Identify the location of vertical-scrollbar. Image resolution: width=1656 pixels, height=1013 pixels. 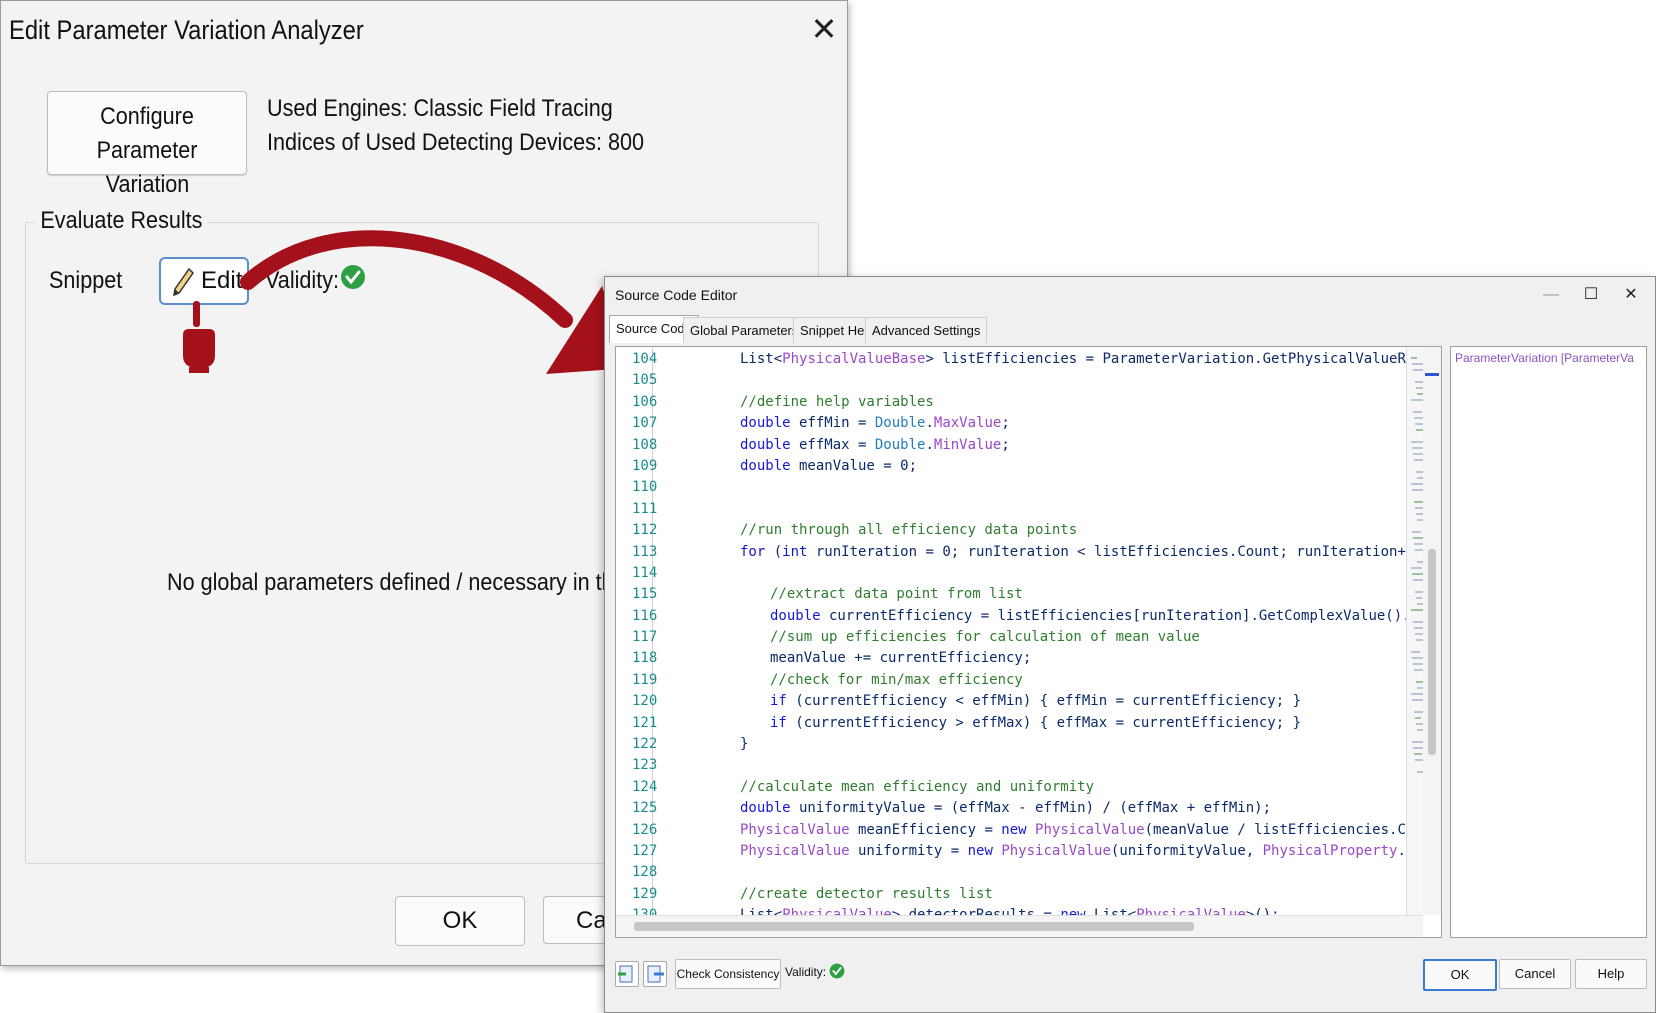
(1432, 631).